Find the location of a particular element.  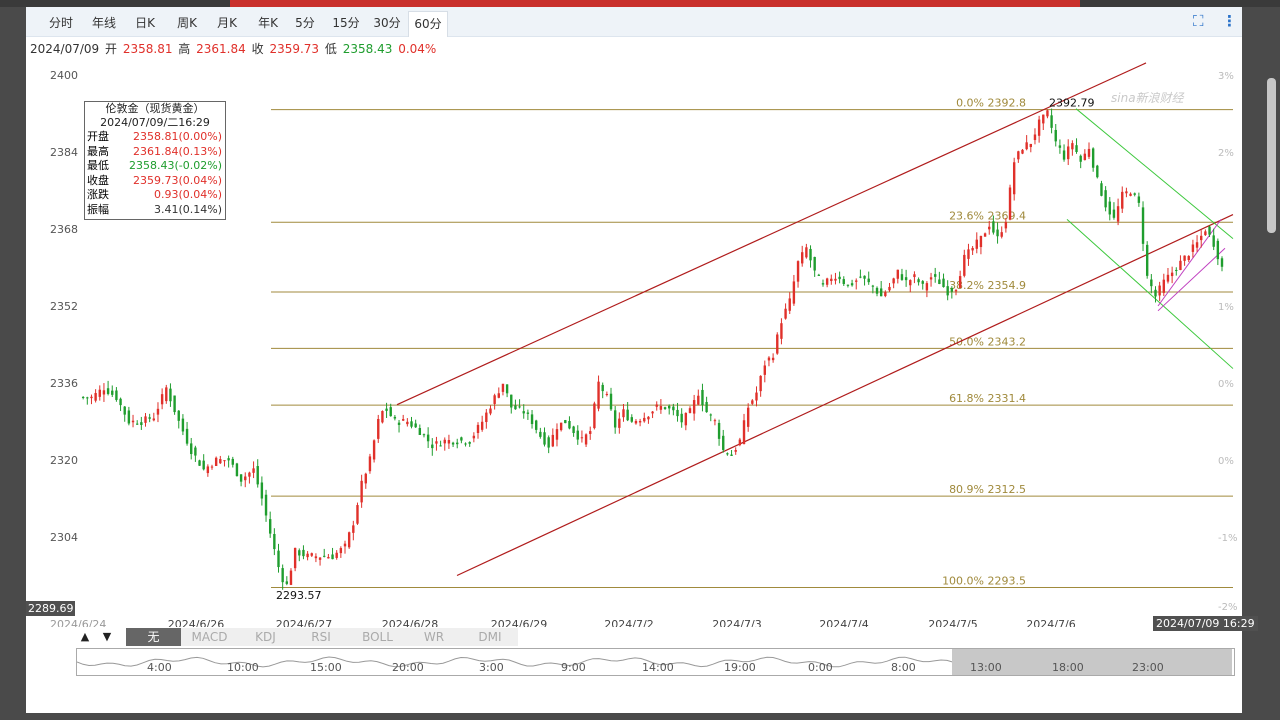

page-scrollbar is located at coordinates (1271, 155).